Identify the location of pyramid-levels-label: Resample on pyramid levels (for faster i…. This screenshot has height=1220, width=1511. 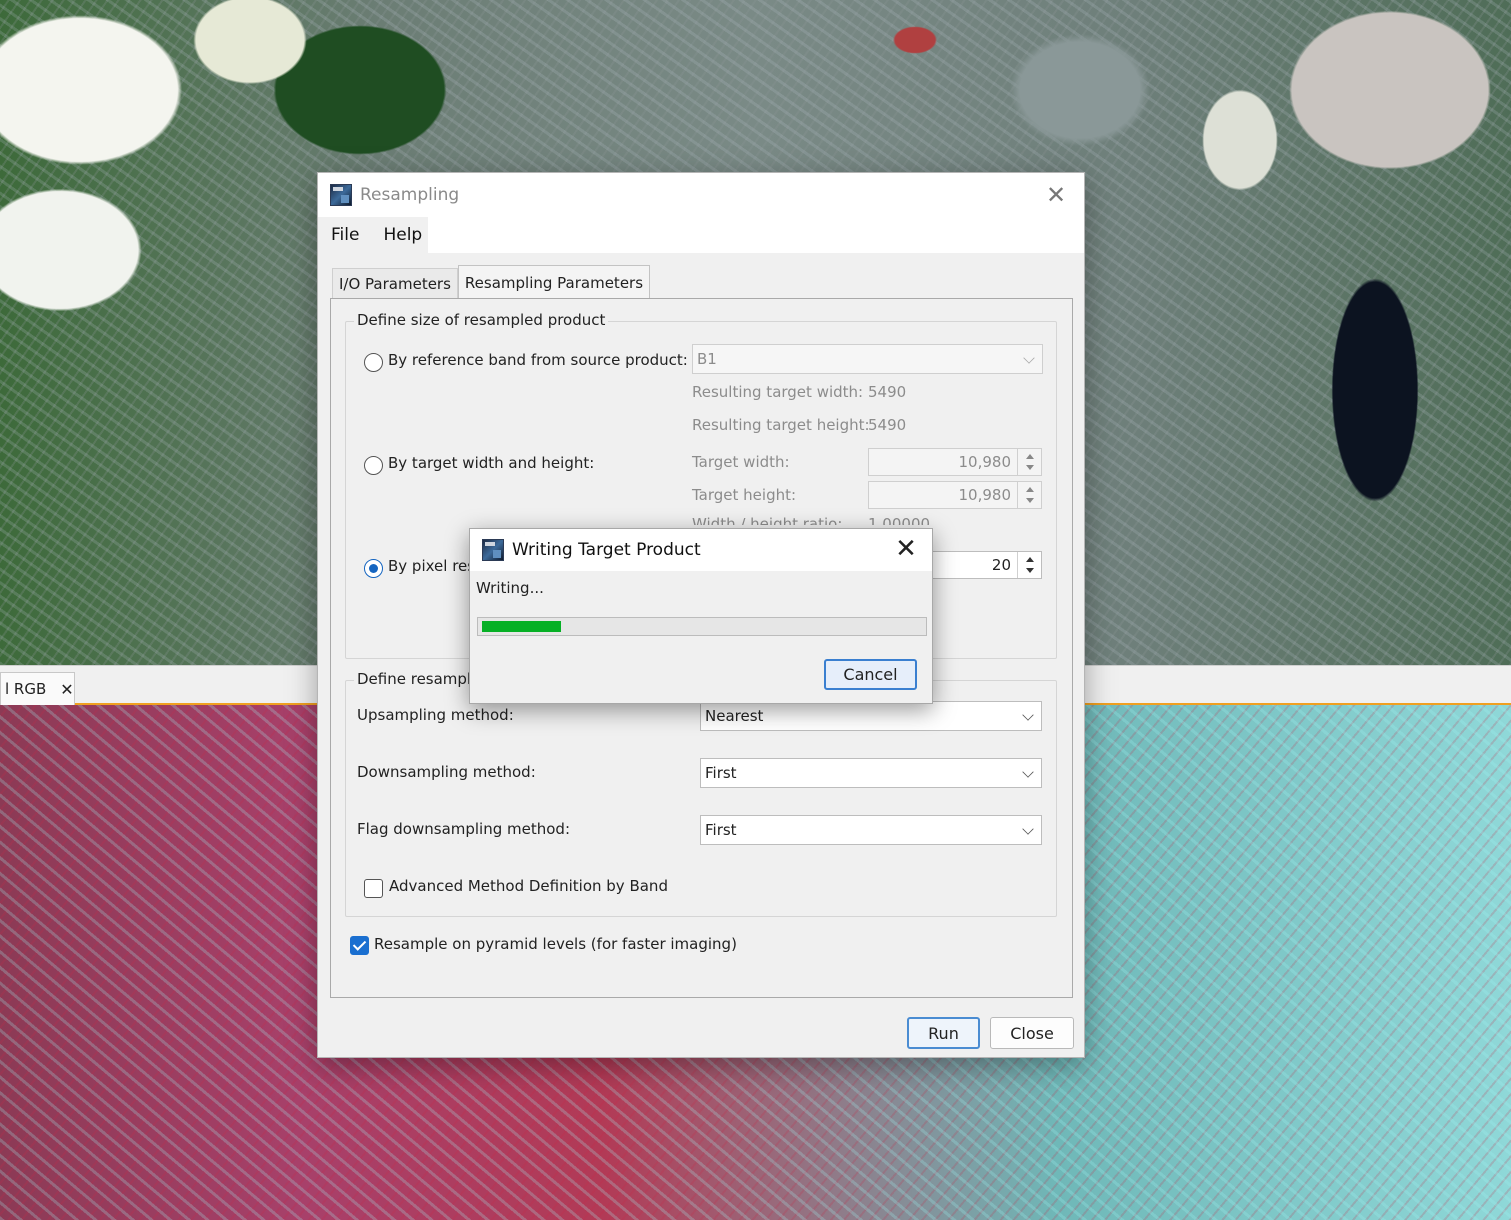
(555, 944).